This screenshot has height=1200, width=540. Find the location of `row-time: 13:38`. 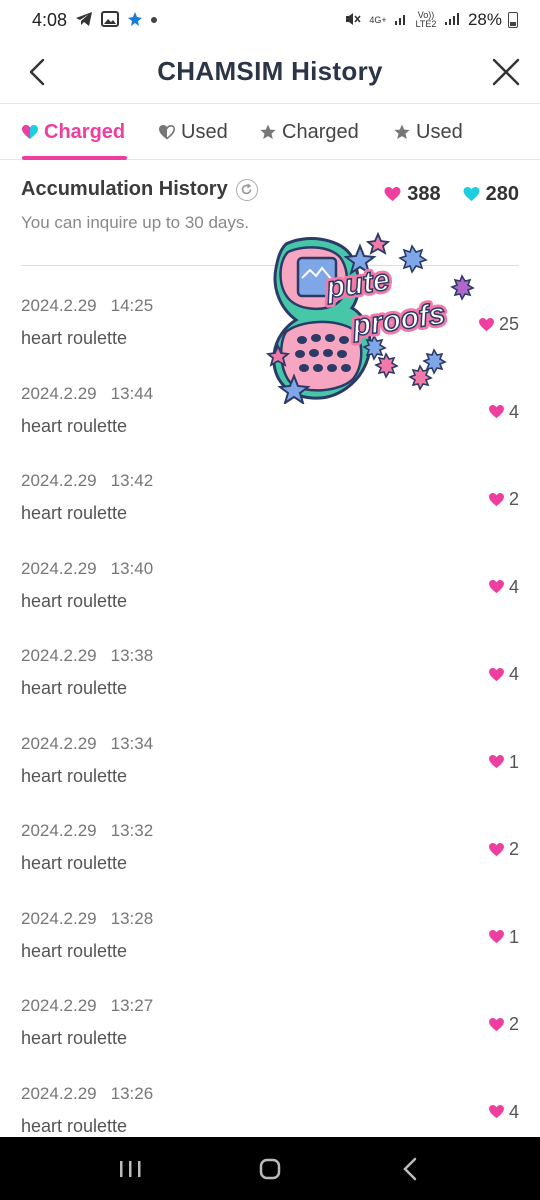

row-time: 13:38 is located at coordinates (132, 655).